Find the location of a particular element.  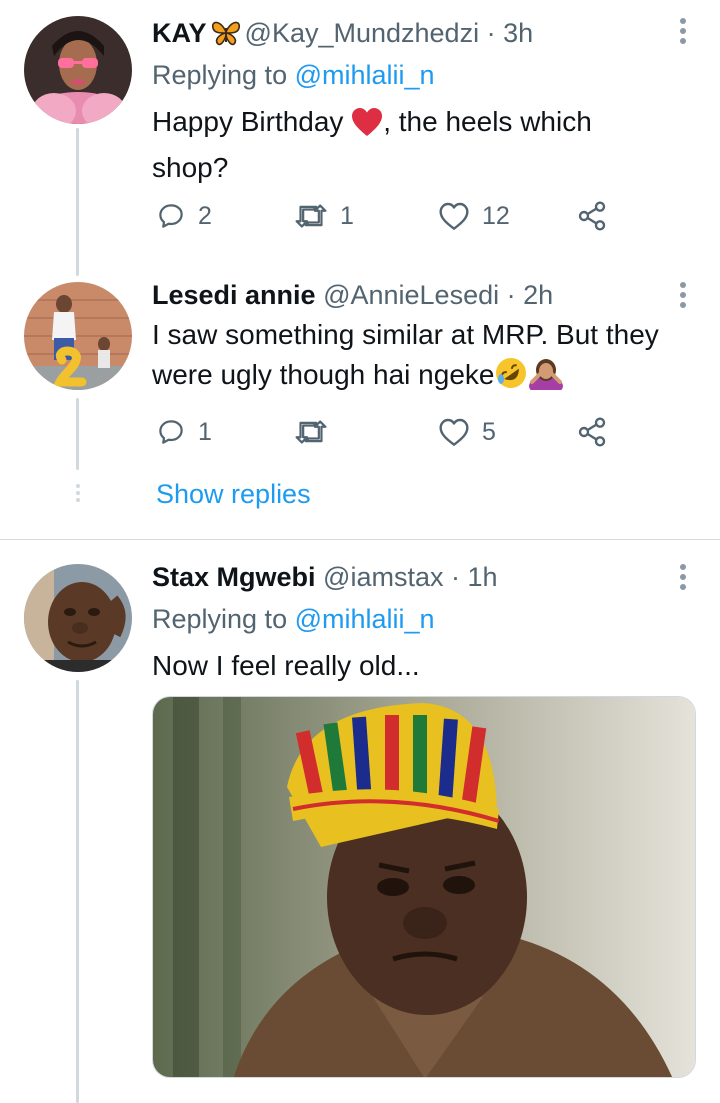

reply-button: 1 is located at coordinates (184, 432).